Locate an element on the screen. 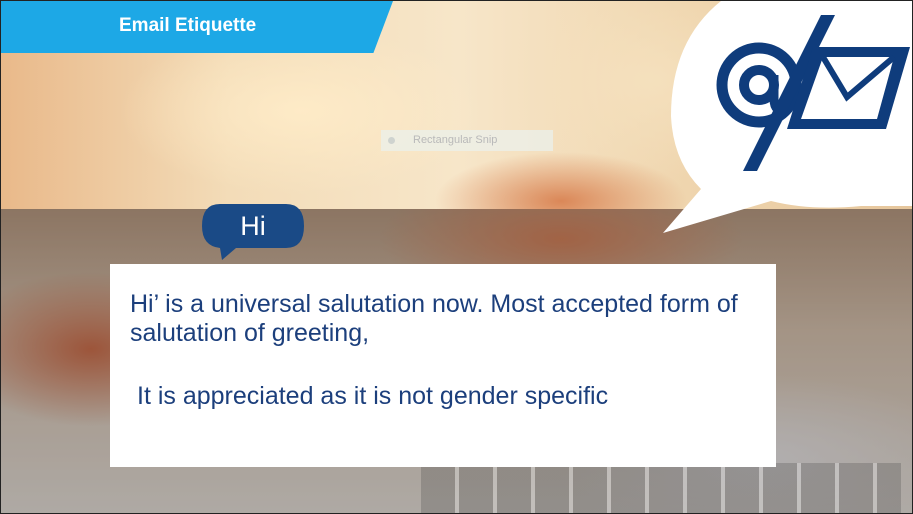 This screenshot has width=913, height=514. rectangular-snip-label: Rectangular Snip is located at coordinates (467, 140).